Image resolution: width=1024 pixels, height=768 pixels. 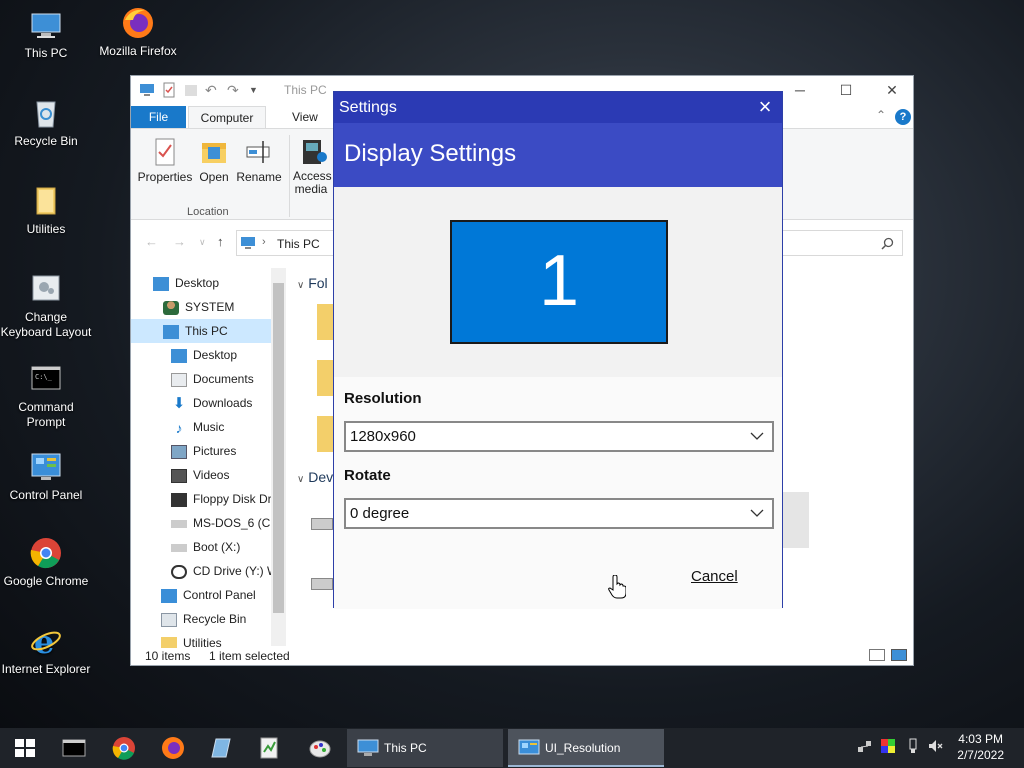 I want to click on tab-file: File, so click(x=158, y=117).